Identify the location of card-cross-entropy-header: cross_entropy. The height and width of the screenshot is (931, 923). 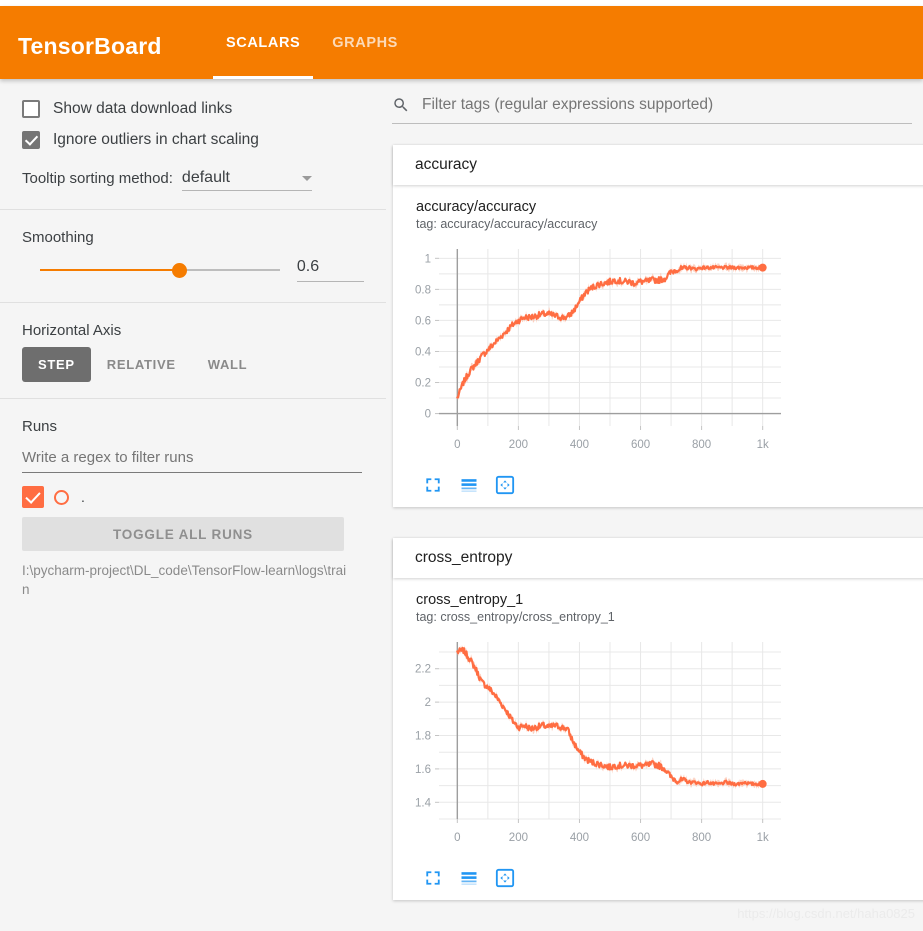
(658, 558).